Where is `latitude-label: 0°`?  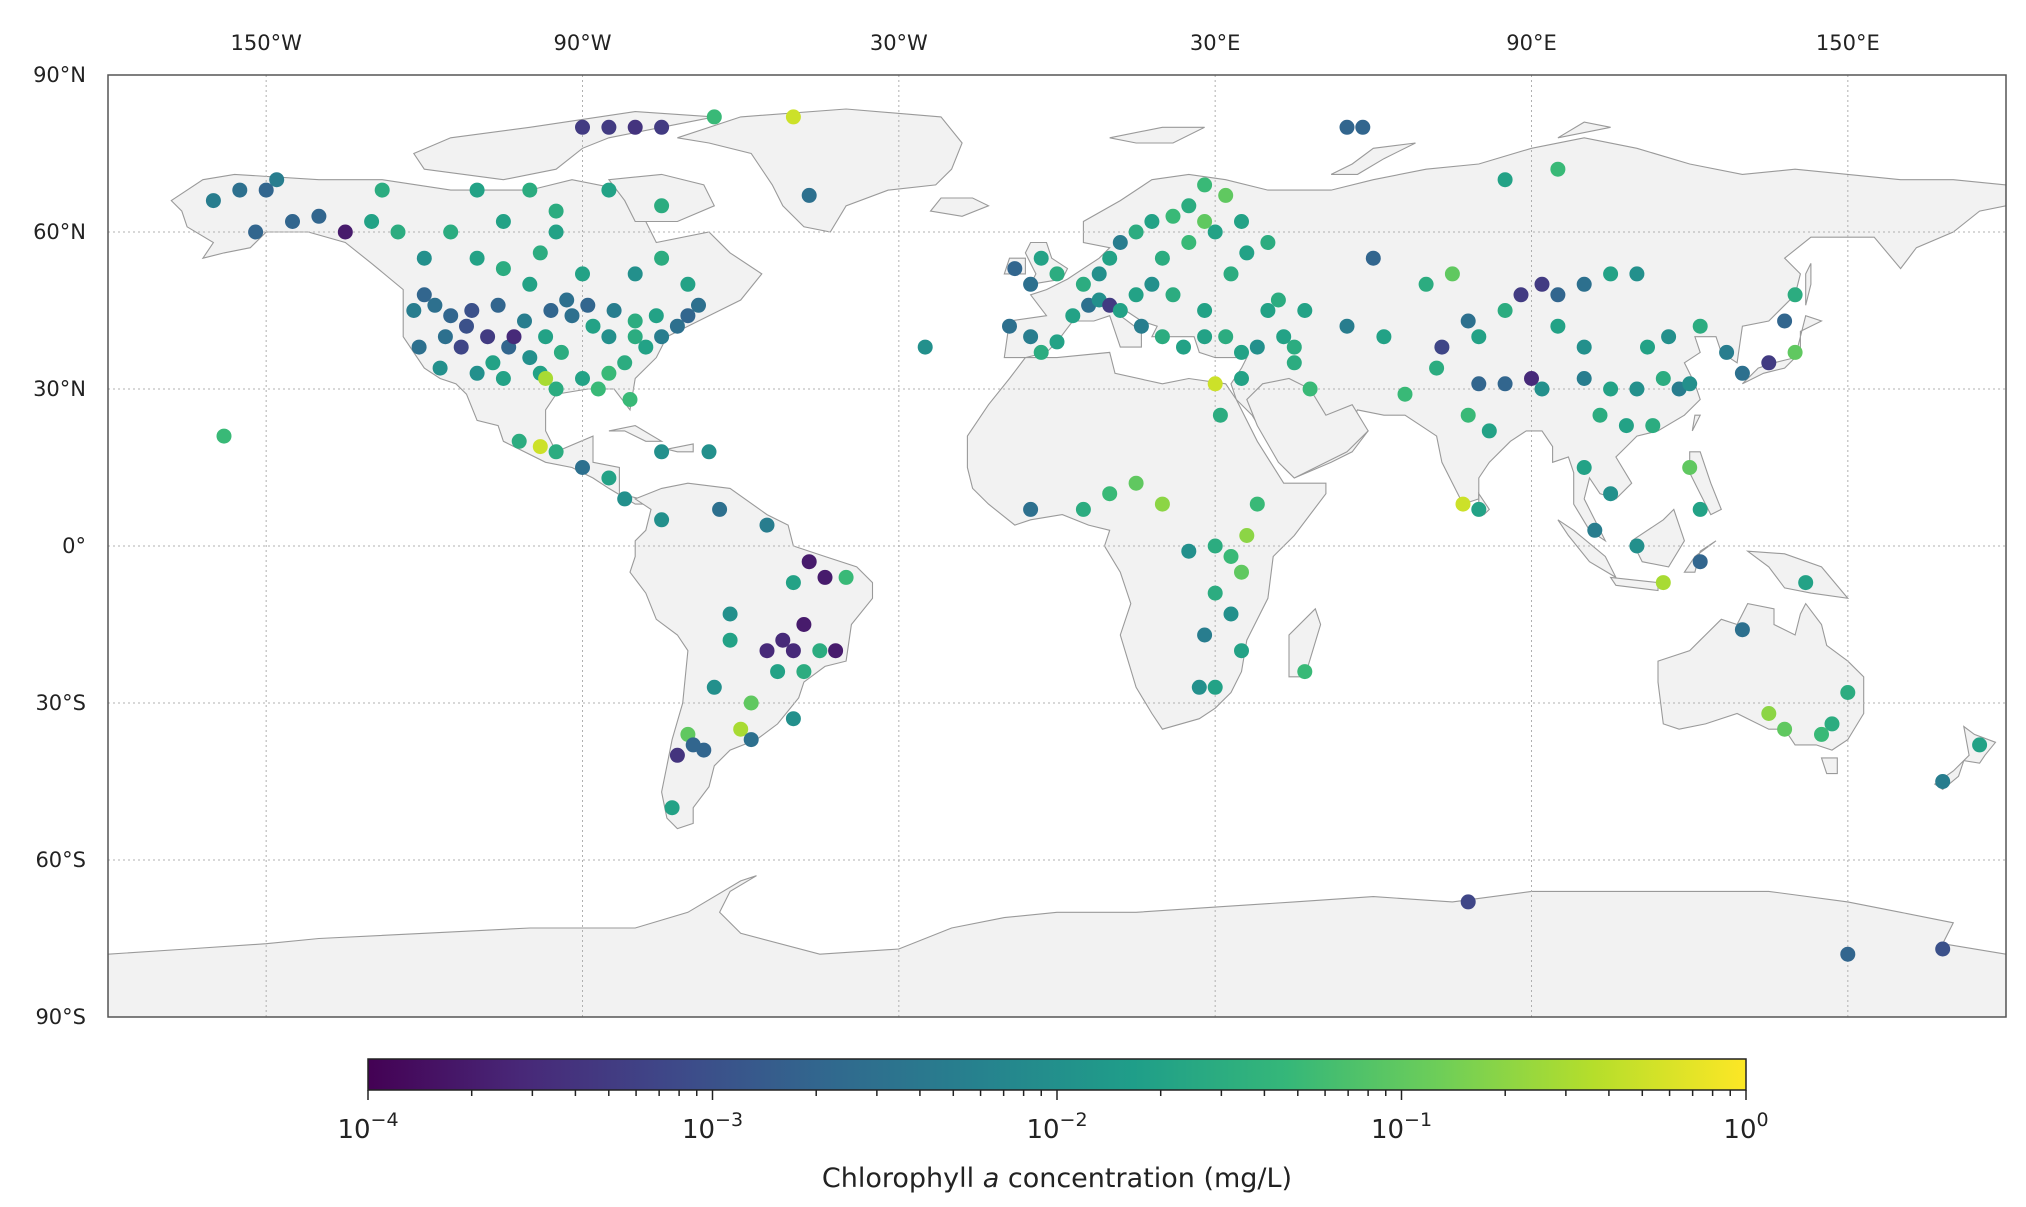
latitude-label: 0° is located at coordinates (74, 546).